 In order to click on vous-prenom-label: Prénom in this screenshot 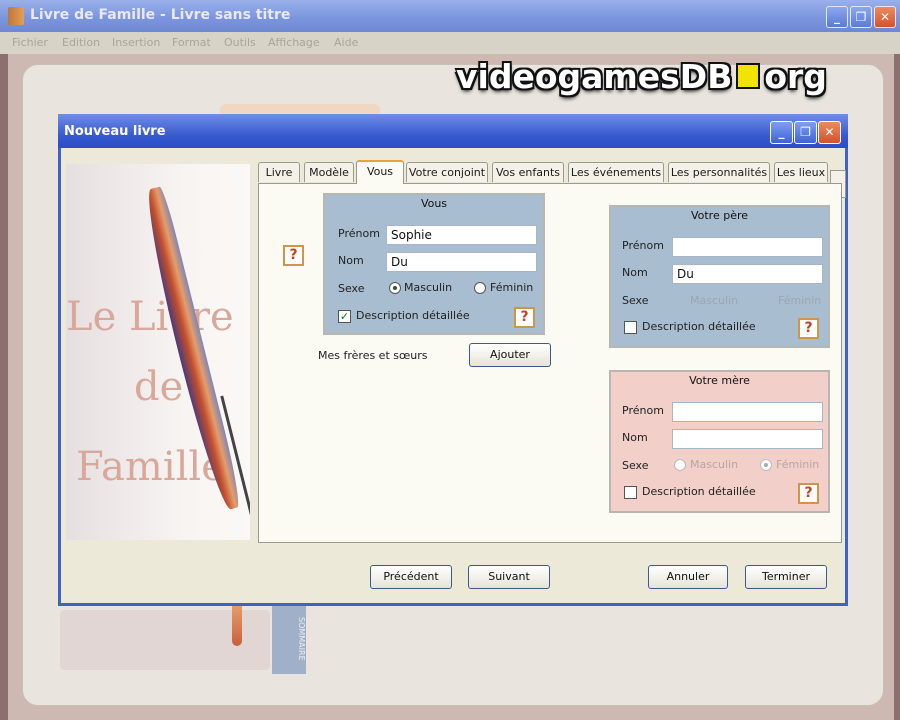, I will do `click(359, 233)`.